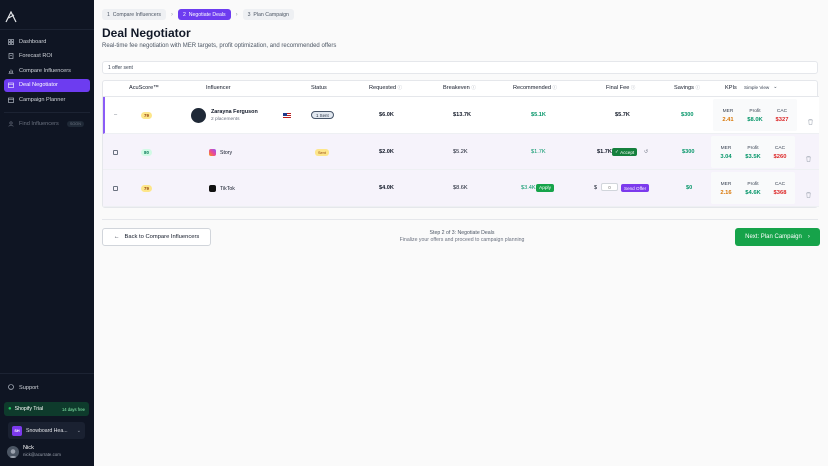 This screenshot has height=466, width=828. What do you see at coordinates (728, 115) in the screenshot?
I see `kpi-mer: MER 2.41` at bounding box center [728, 115].